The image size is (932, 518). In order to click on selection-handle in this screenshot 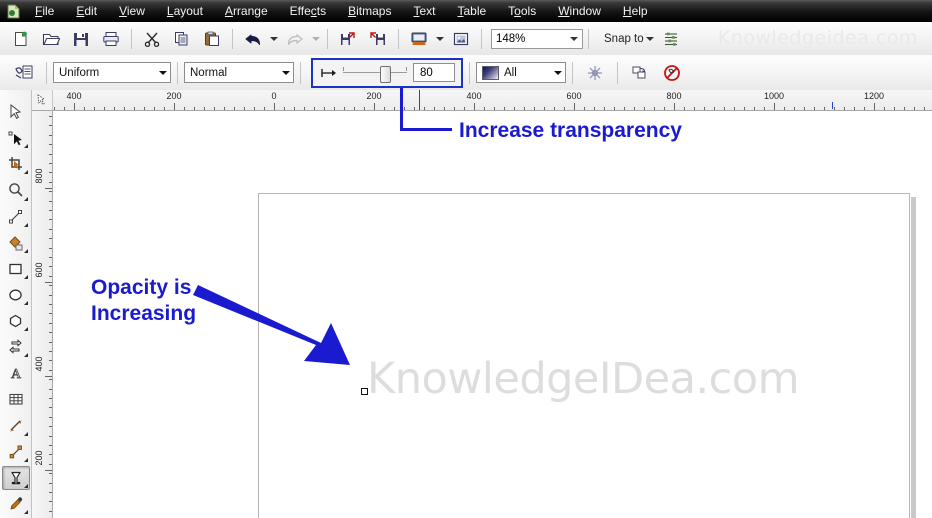, I will do `click(364, 391)`.